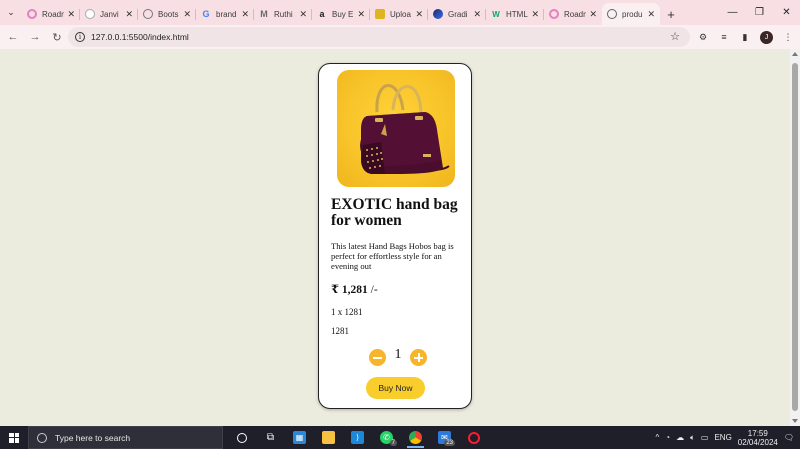  Describe the element at coordinates (757, 442) in the screenshot. I see `clock-date: 02/04/2024` at that location.